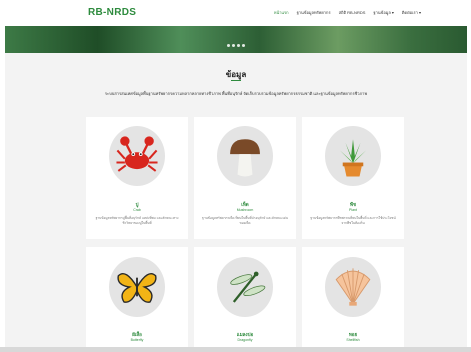 The image size is (471, 352). What do you see at coordinates (314, 12) in the screenshot?
I see `nav-resources: ฐานข้อมูลทรัพยากร` at bounding box center [314, 12].